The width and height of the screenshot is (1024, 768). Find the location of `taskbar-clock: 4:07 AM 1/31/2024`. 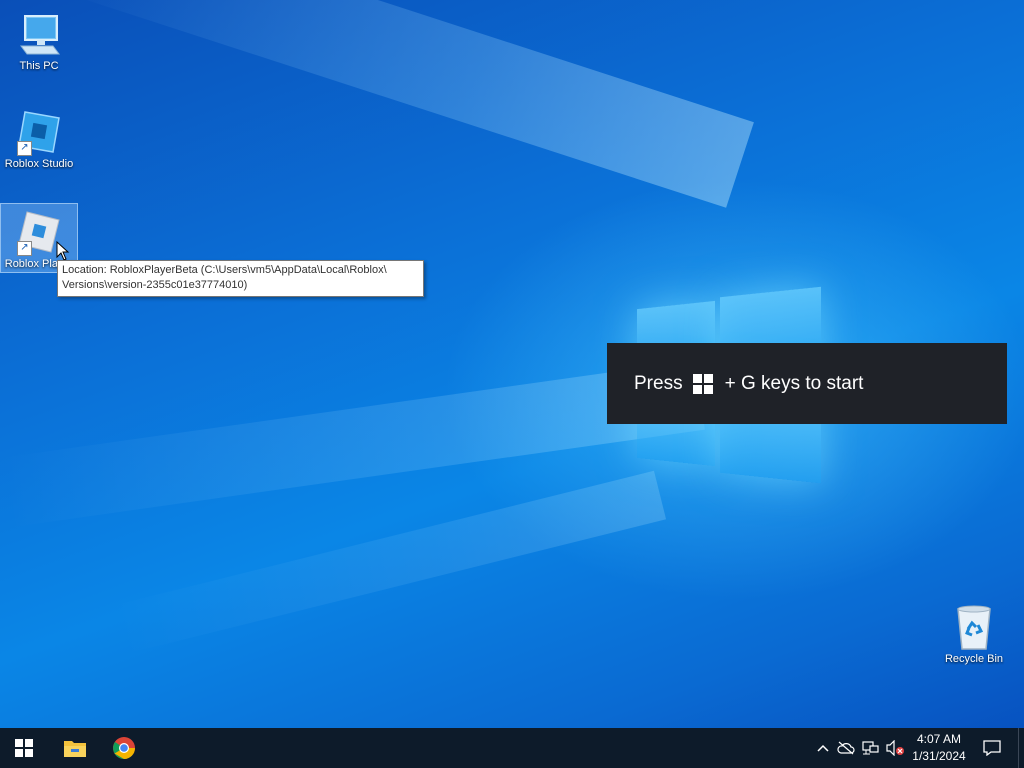

taskbar-clock: 4:07 AM 1/31/2024 is located at coordinates (939, 748).